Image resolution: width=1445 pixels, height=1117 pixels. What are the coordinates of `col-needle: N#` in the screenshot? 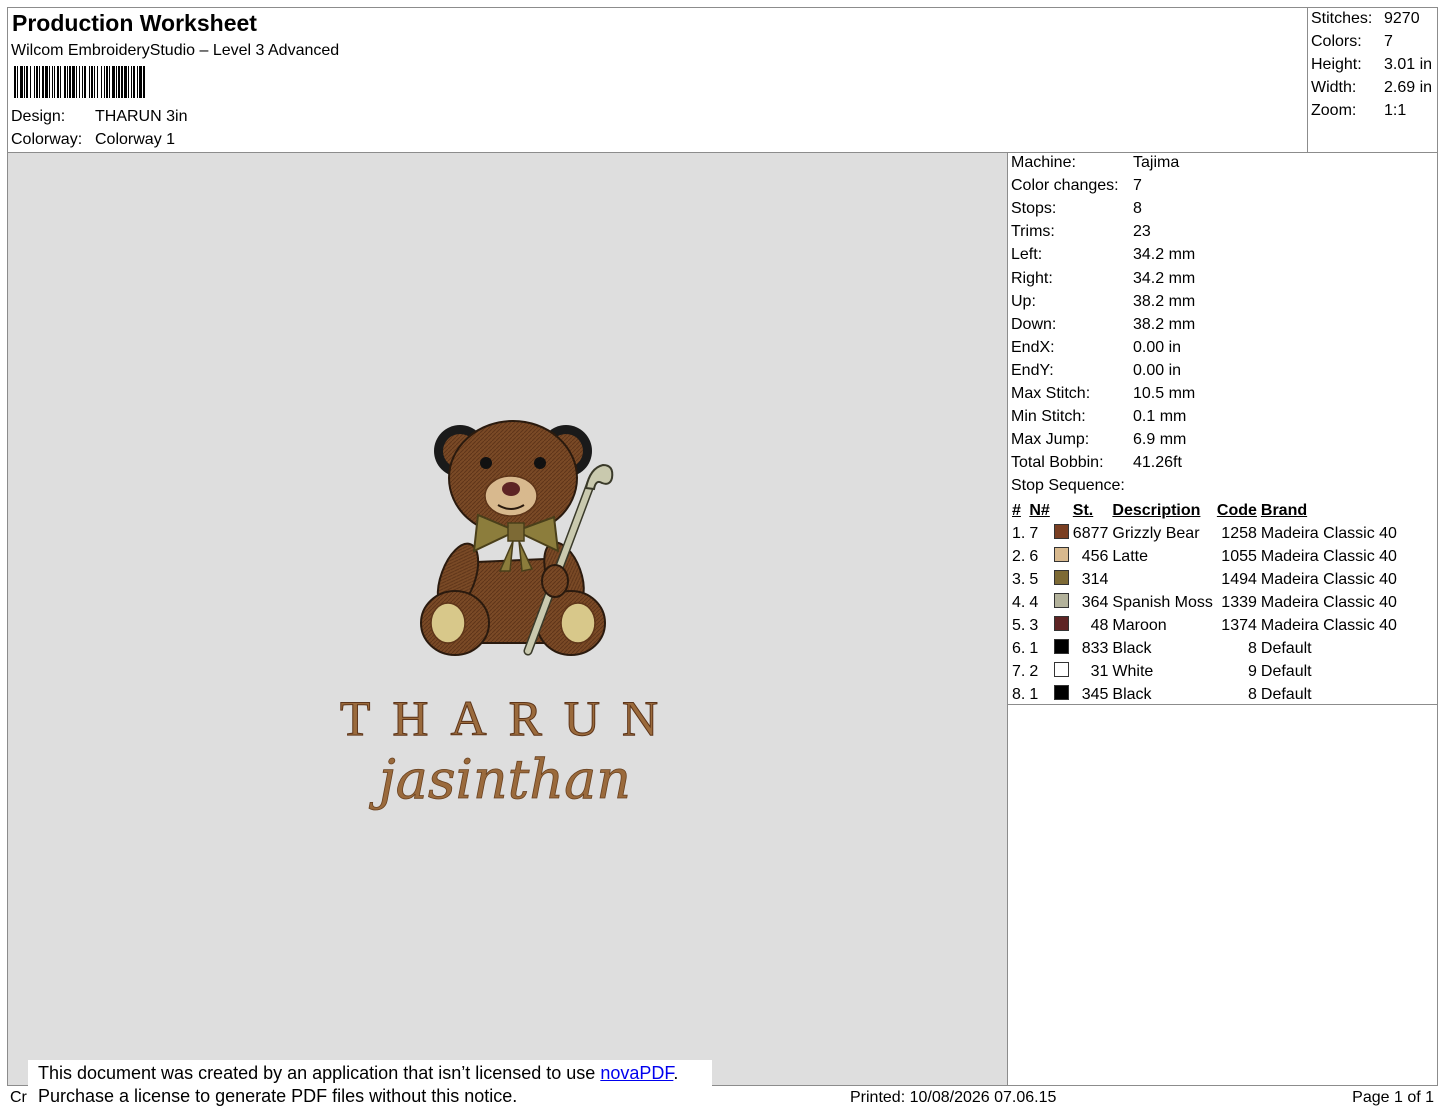 It's located at (1039, 510).